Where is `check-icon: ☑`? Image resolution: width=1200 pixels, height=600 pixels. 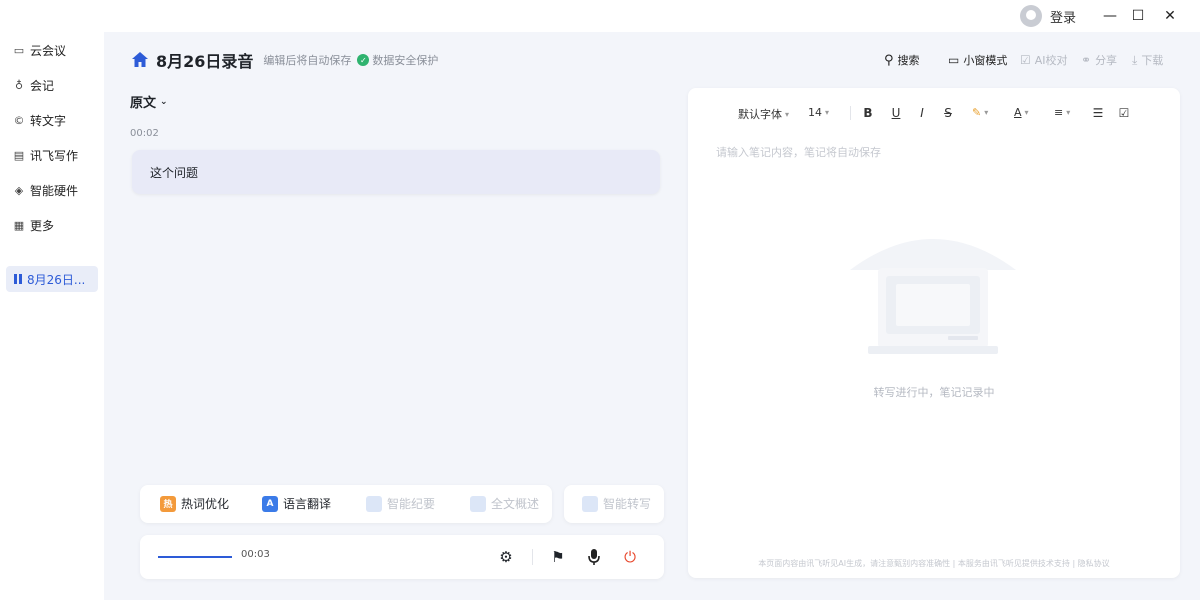 check-icon: ☑ is located at coordinates (1025, 60).